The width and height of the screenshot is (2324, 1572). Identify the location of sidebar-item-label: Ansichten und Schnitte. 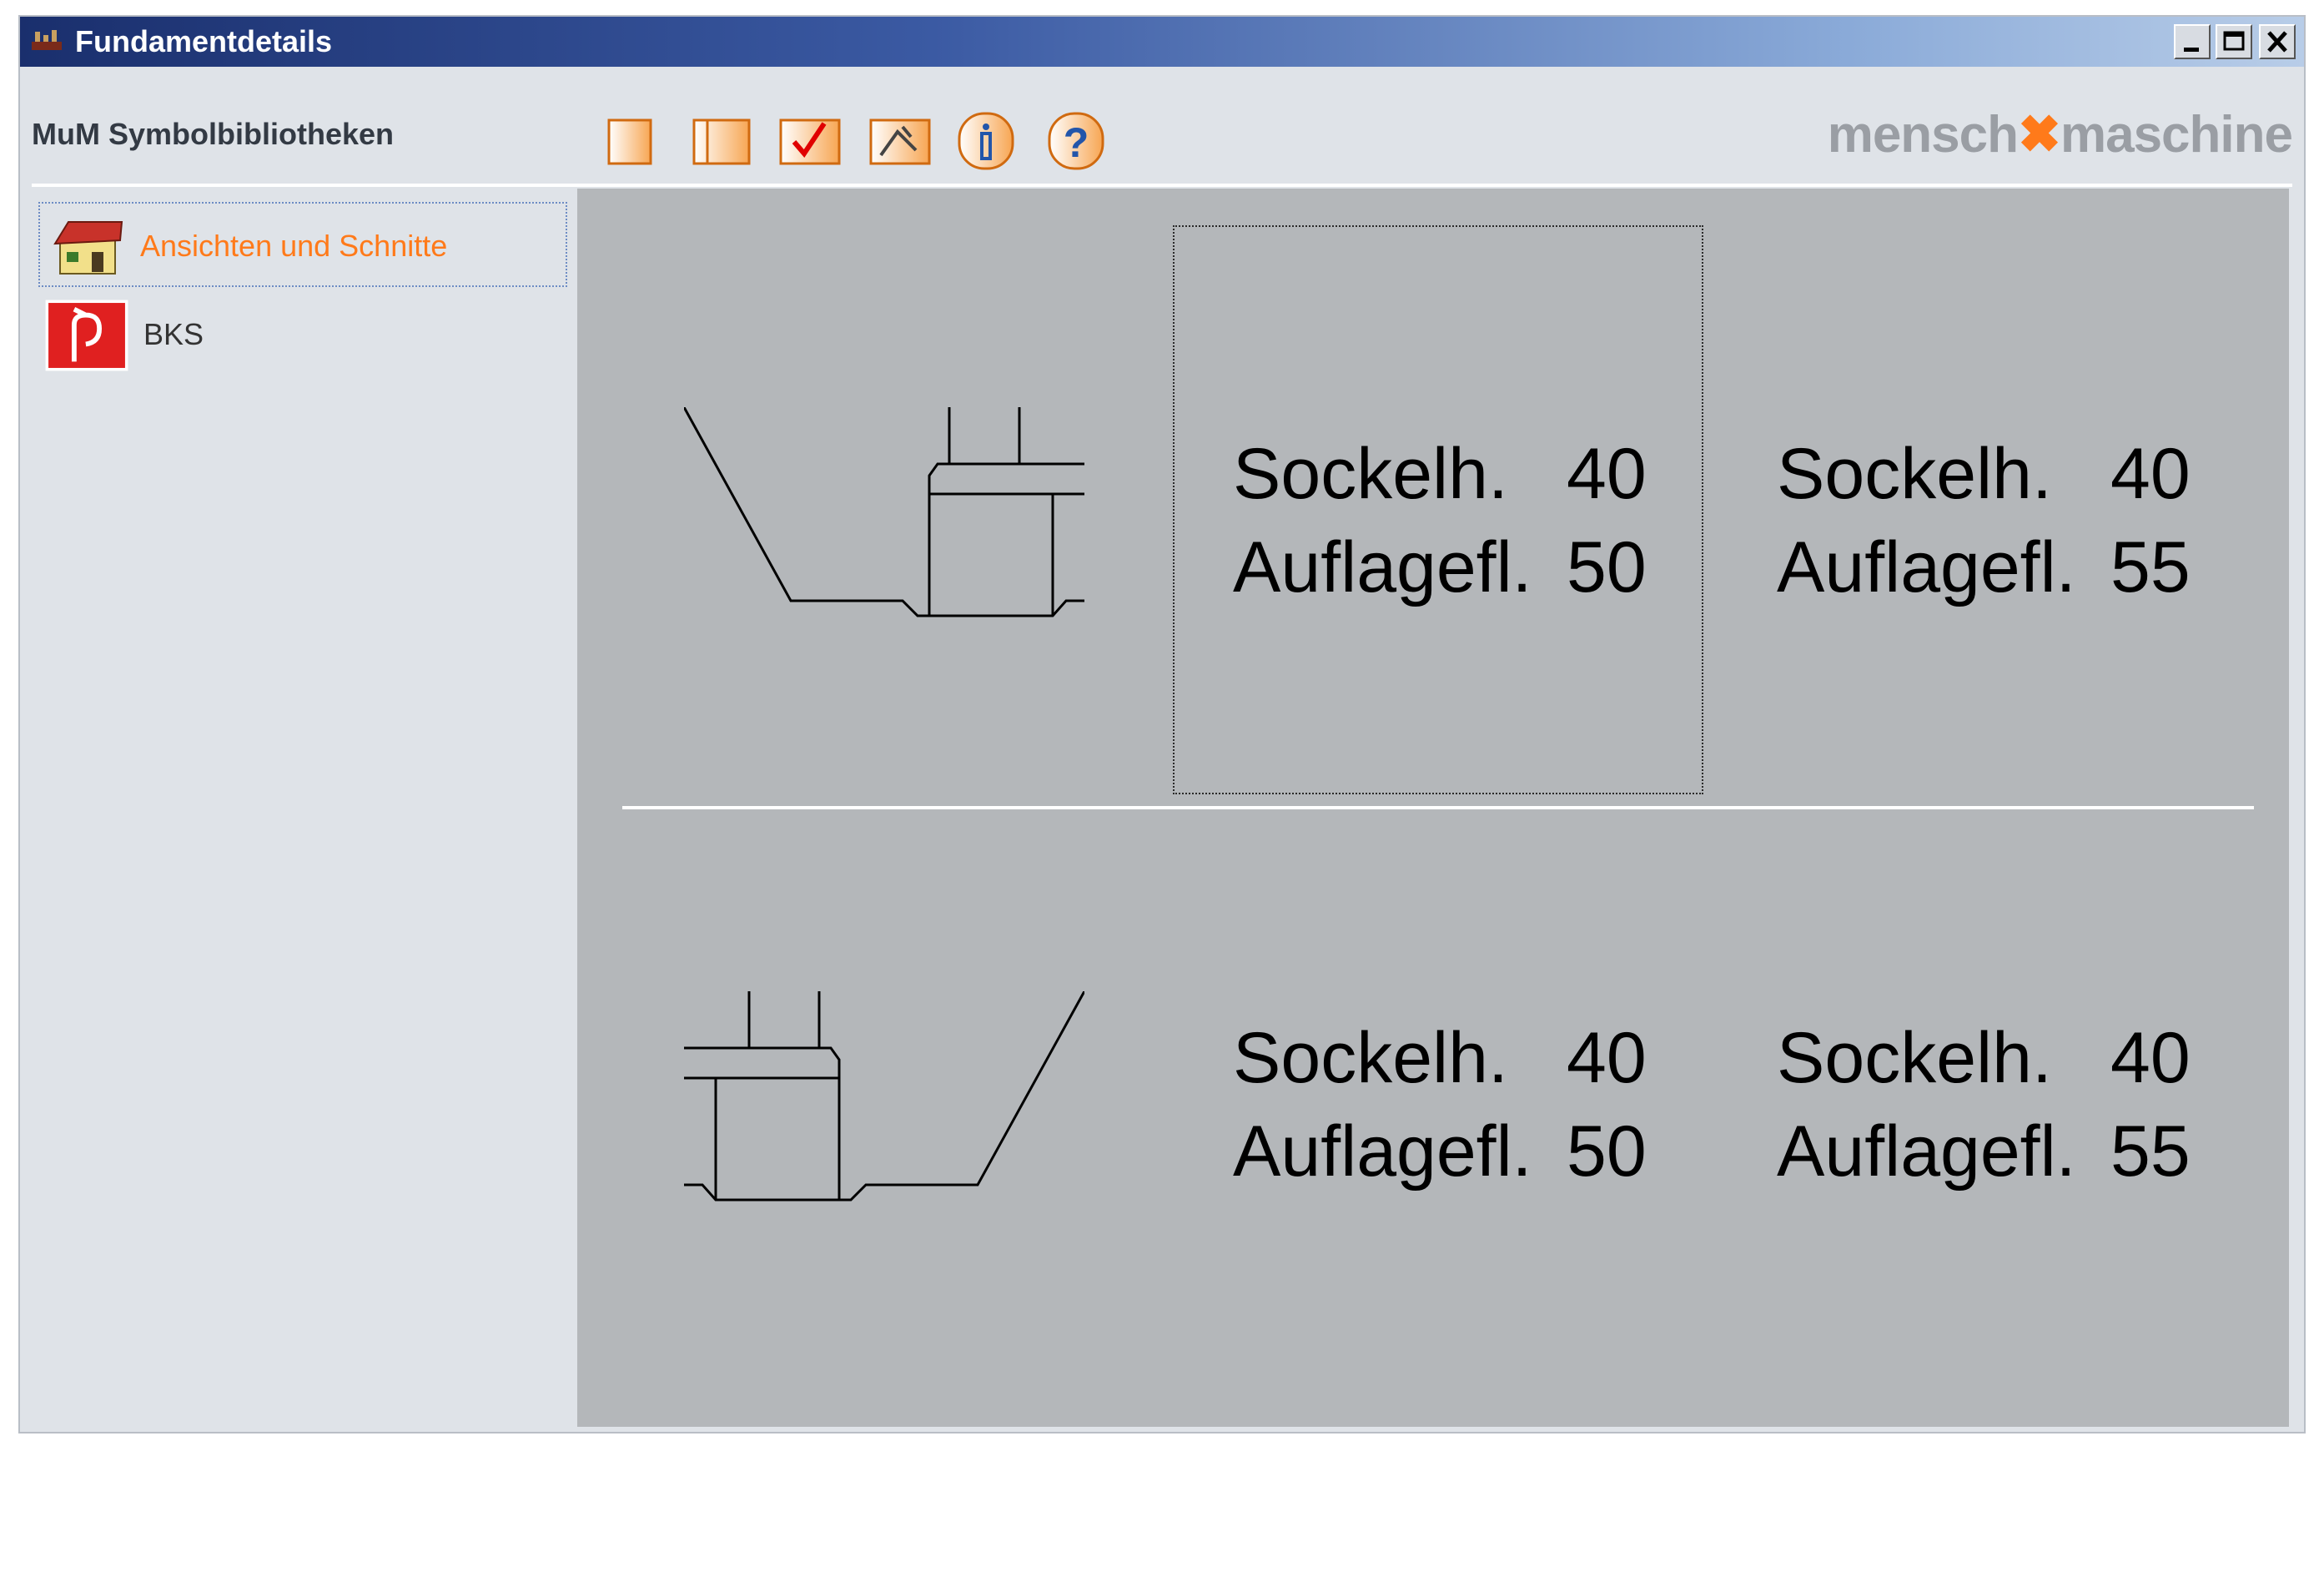
(294, 246).